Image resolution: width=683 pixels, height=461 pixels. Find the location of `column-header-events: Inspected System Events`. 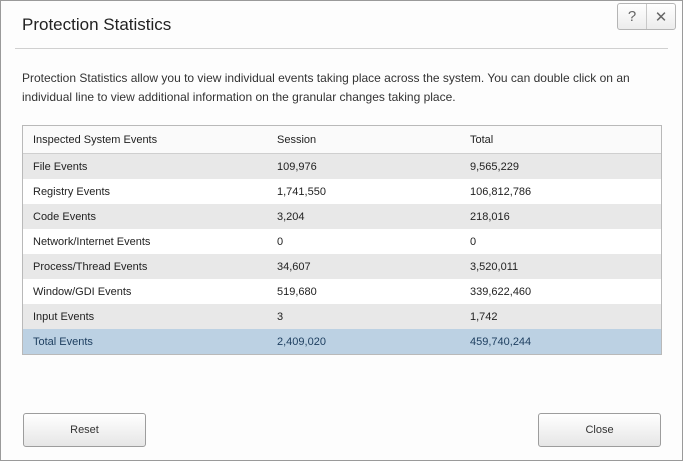

column-header-events: Inspected System Events is located at coordinates (150, 140).